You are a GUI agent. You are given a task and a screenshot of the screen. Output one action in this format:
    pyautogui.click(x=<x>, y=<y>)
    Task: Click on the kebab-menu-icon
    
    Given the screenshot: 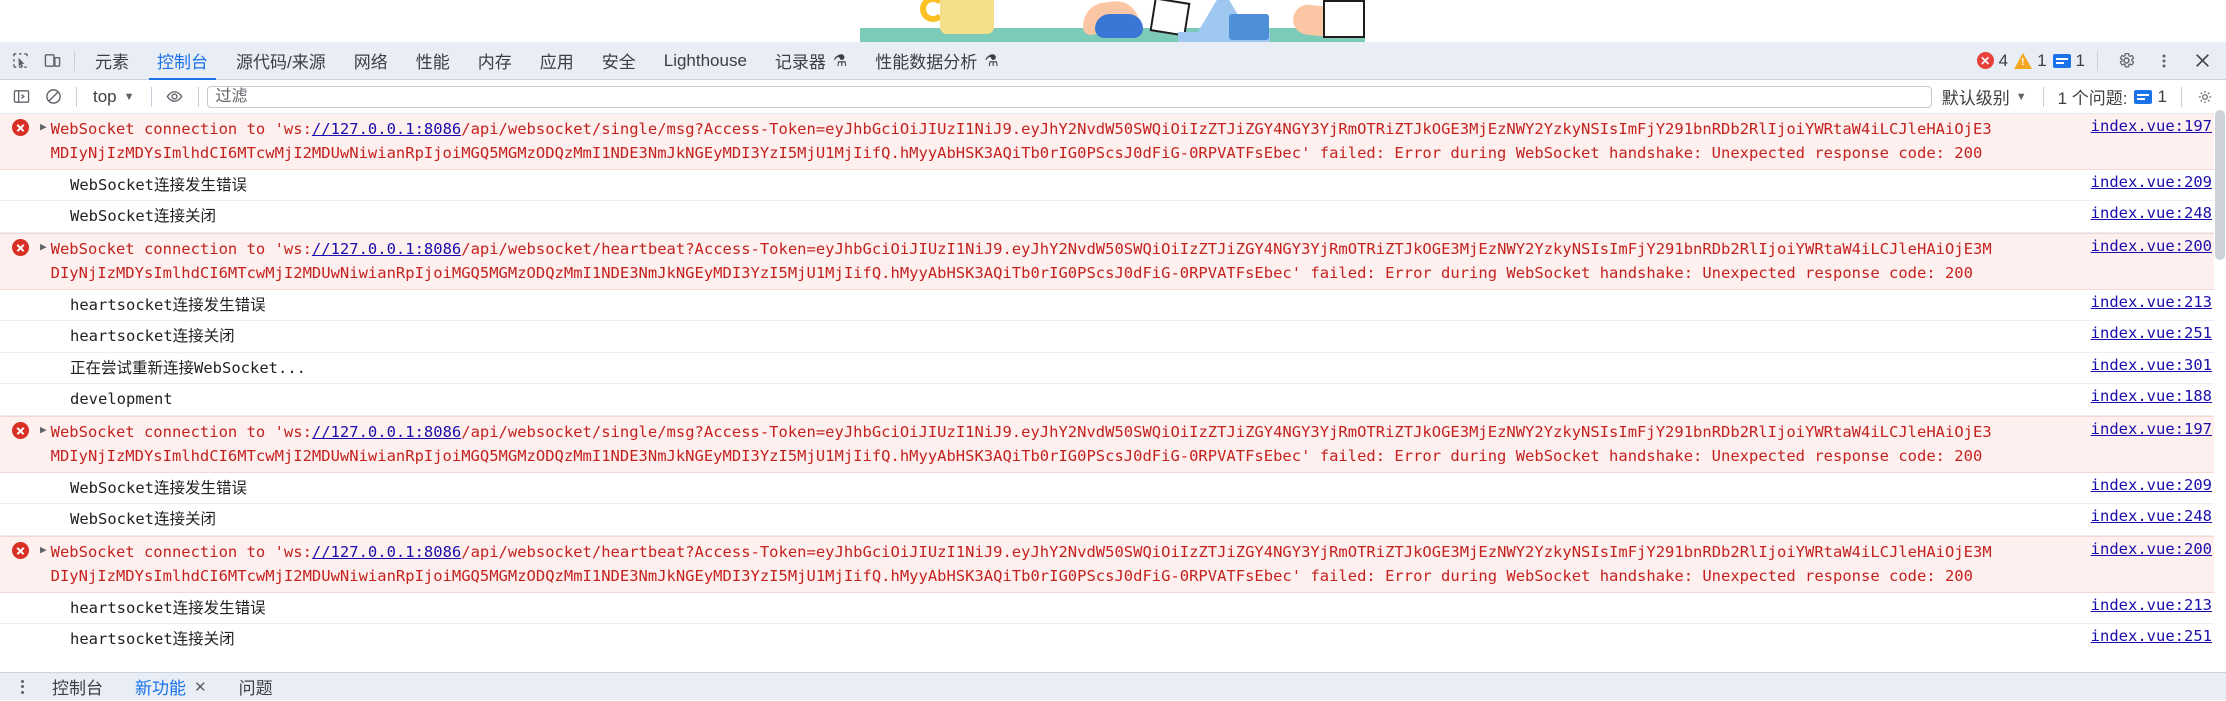 What is the action you would take?
    pyautogui.click(x=2164, y=61)
    